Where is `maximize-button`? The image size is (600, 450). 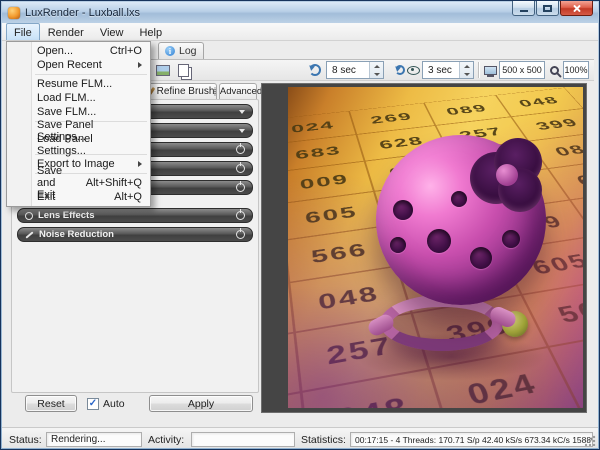
maximize-button is located at coordinates (547, 8).